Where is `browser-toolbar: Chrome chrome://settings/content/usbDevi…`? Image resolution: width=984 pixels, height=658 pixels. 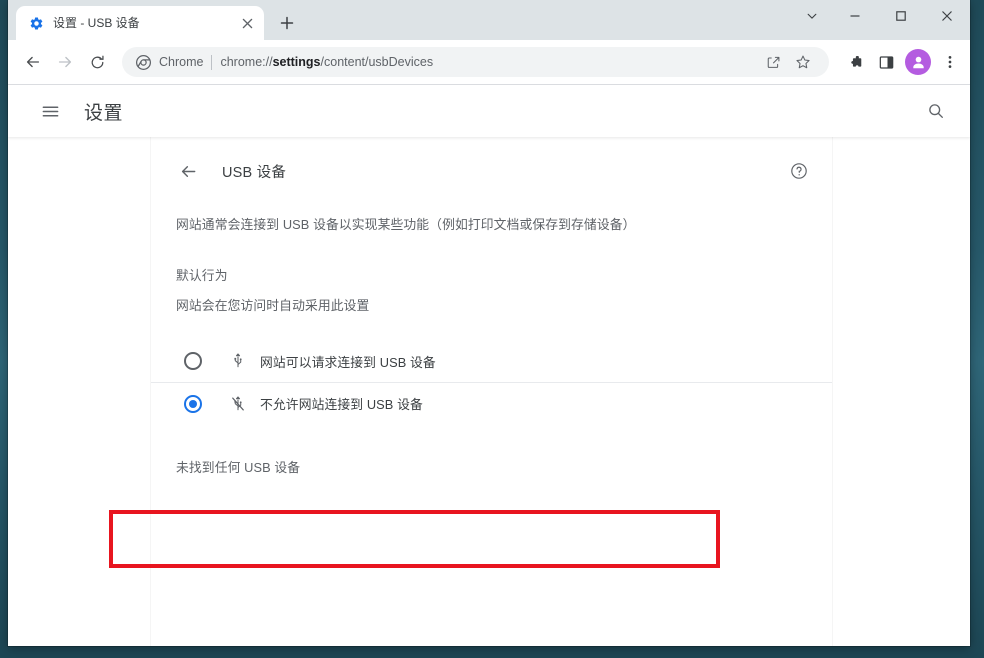 browser-toolbar: Chrome chrome://settings/content/usbDevi… is located at coordinates (489, 62).